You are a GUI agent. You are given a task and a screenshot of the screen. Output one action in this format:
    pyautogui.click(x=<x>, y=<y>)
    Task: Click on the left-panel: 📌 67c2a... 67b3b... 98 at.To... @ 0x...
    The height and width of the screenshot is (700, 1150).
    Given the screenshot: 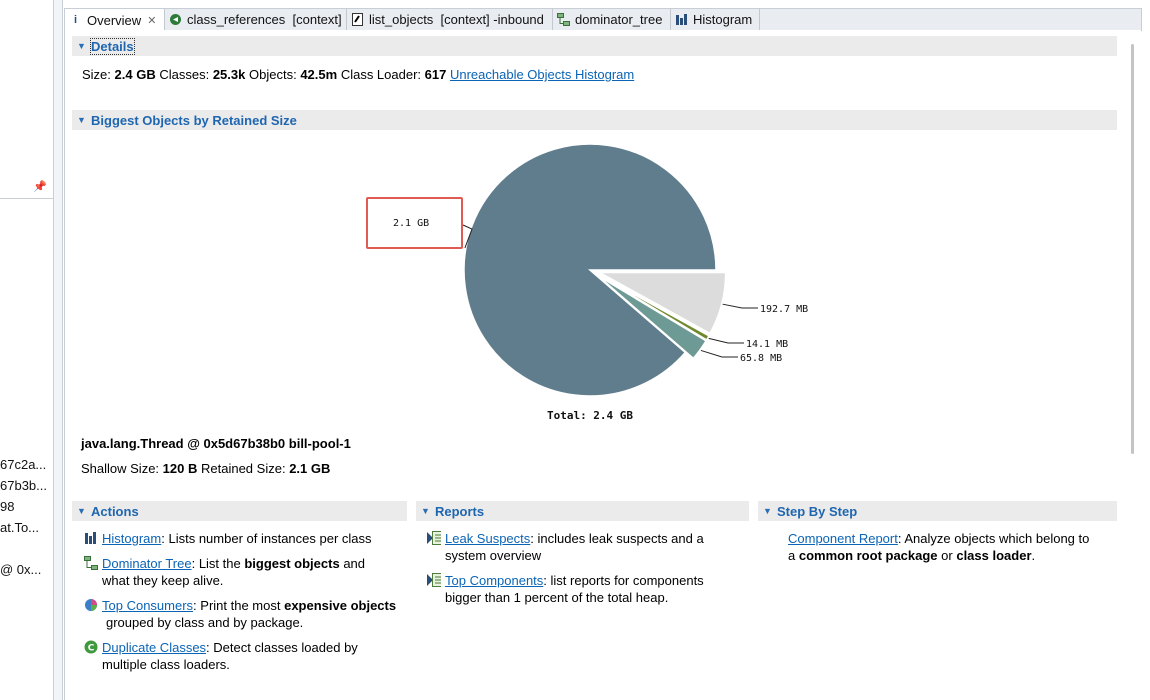 What is the action you would take?
    pyautogui.click(x=27, y=350)
    